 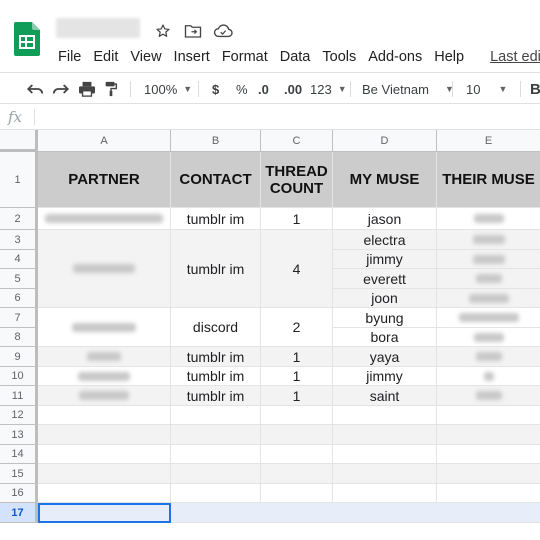 What do you see at coordinates (263, 89) in the screenshot?
I see `decrease-decimal-button: .0` at bounding box center [263, 89].